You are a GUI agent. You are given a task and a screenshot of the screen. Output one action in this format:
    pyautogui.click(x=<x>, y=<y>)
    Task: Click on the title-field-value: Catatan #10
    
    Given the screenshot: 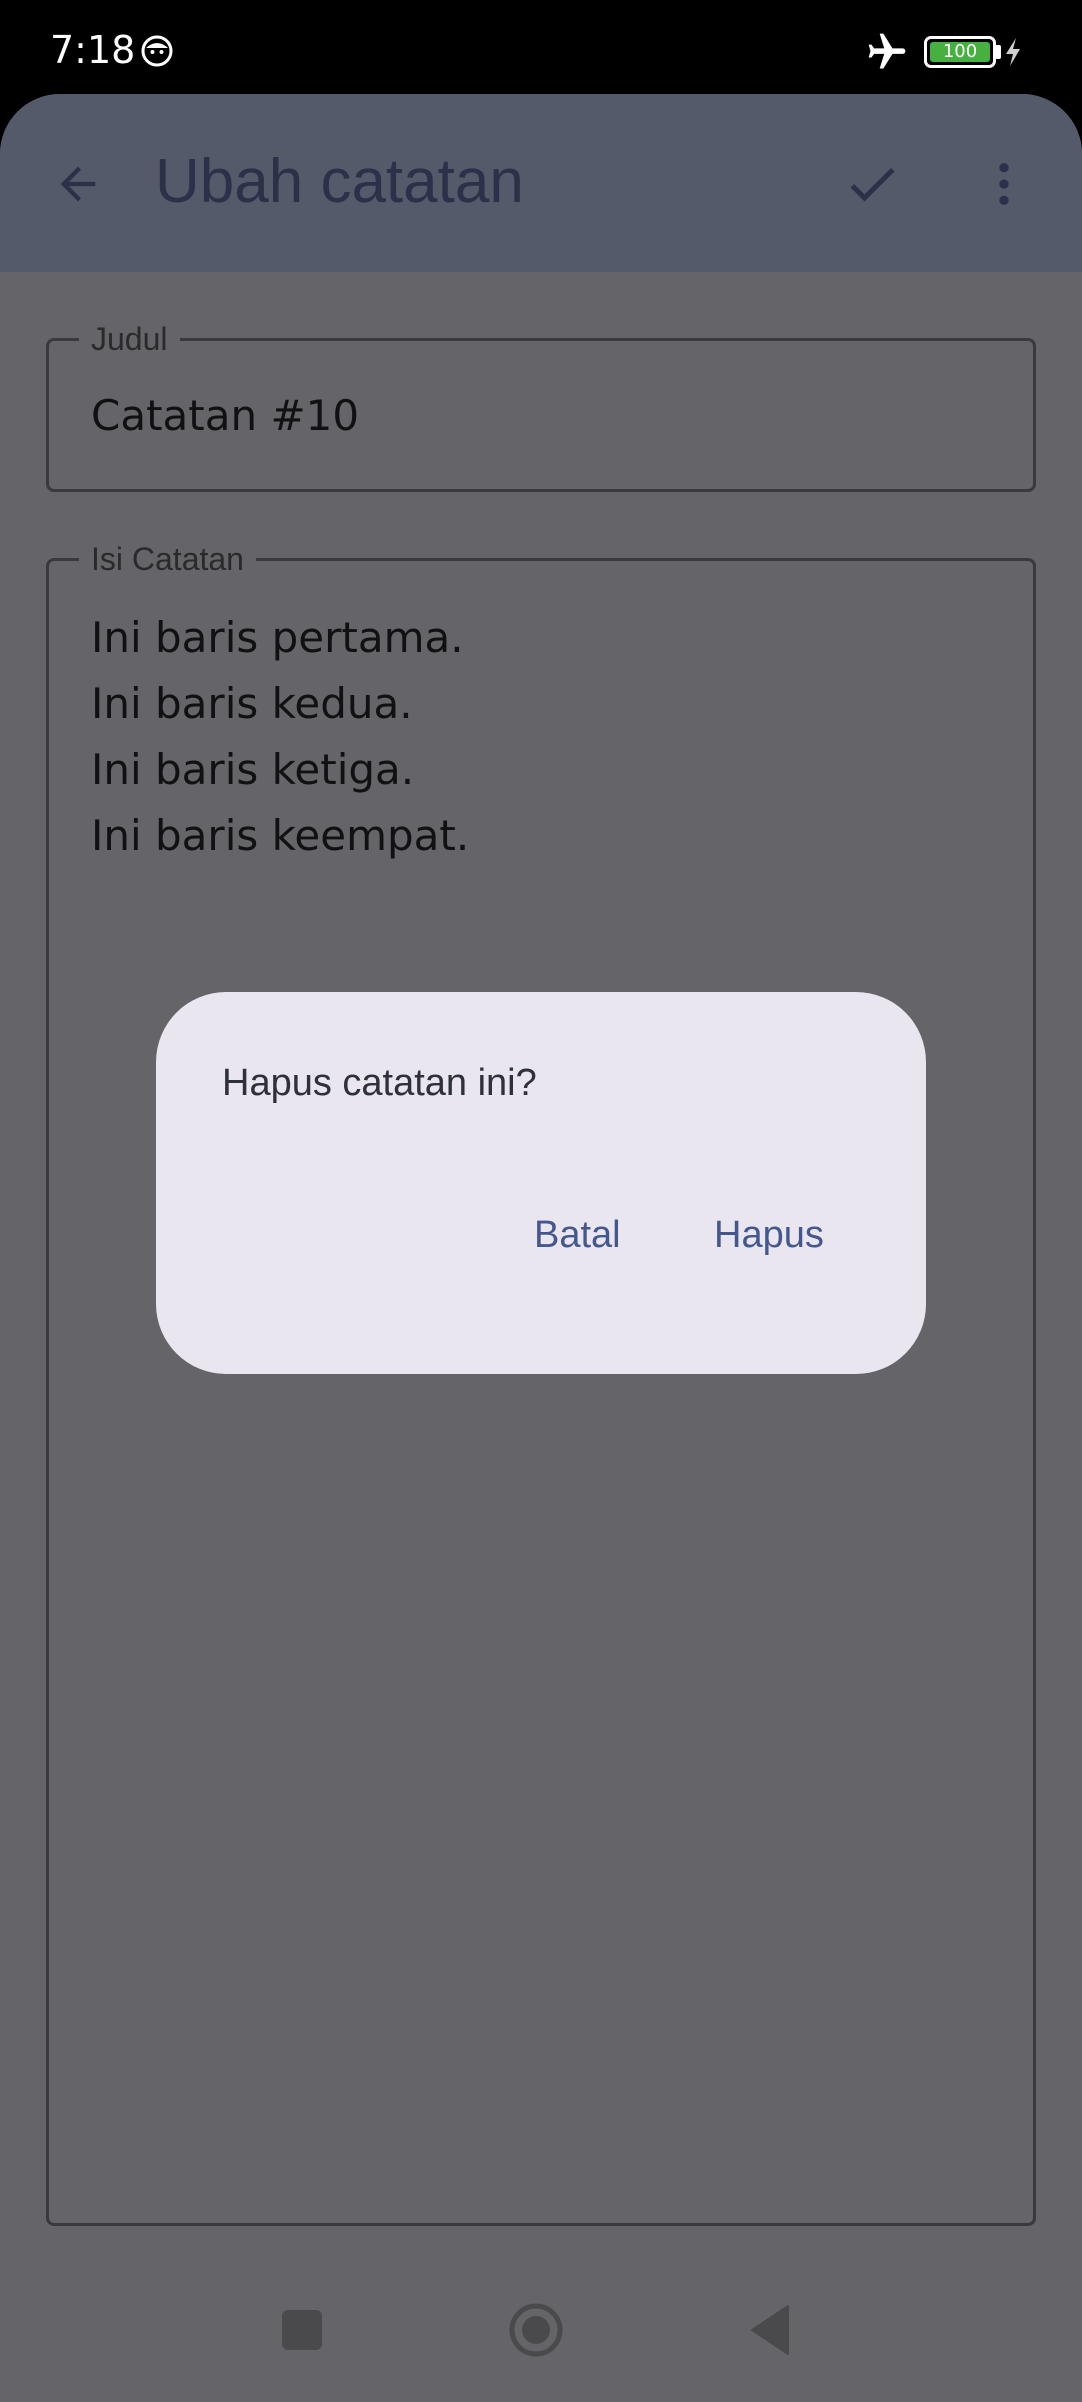 What is the action you would take?
    pyautogui.click(x=225, y=415)
    